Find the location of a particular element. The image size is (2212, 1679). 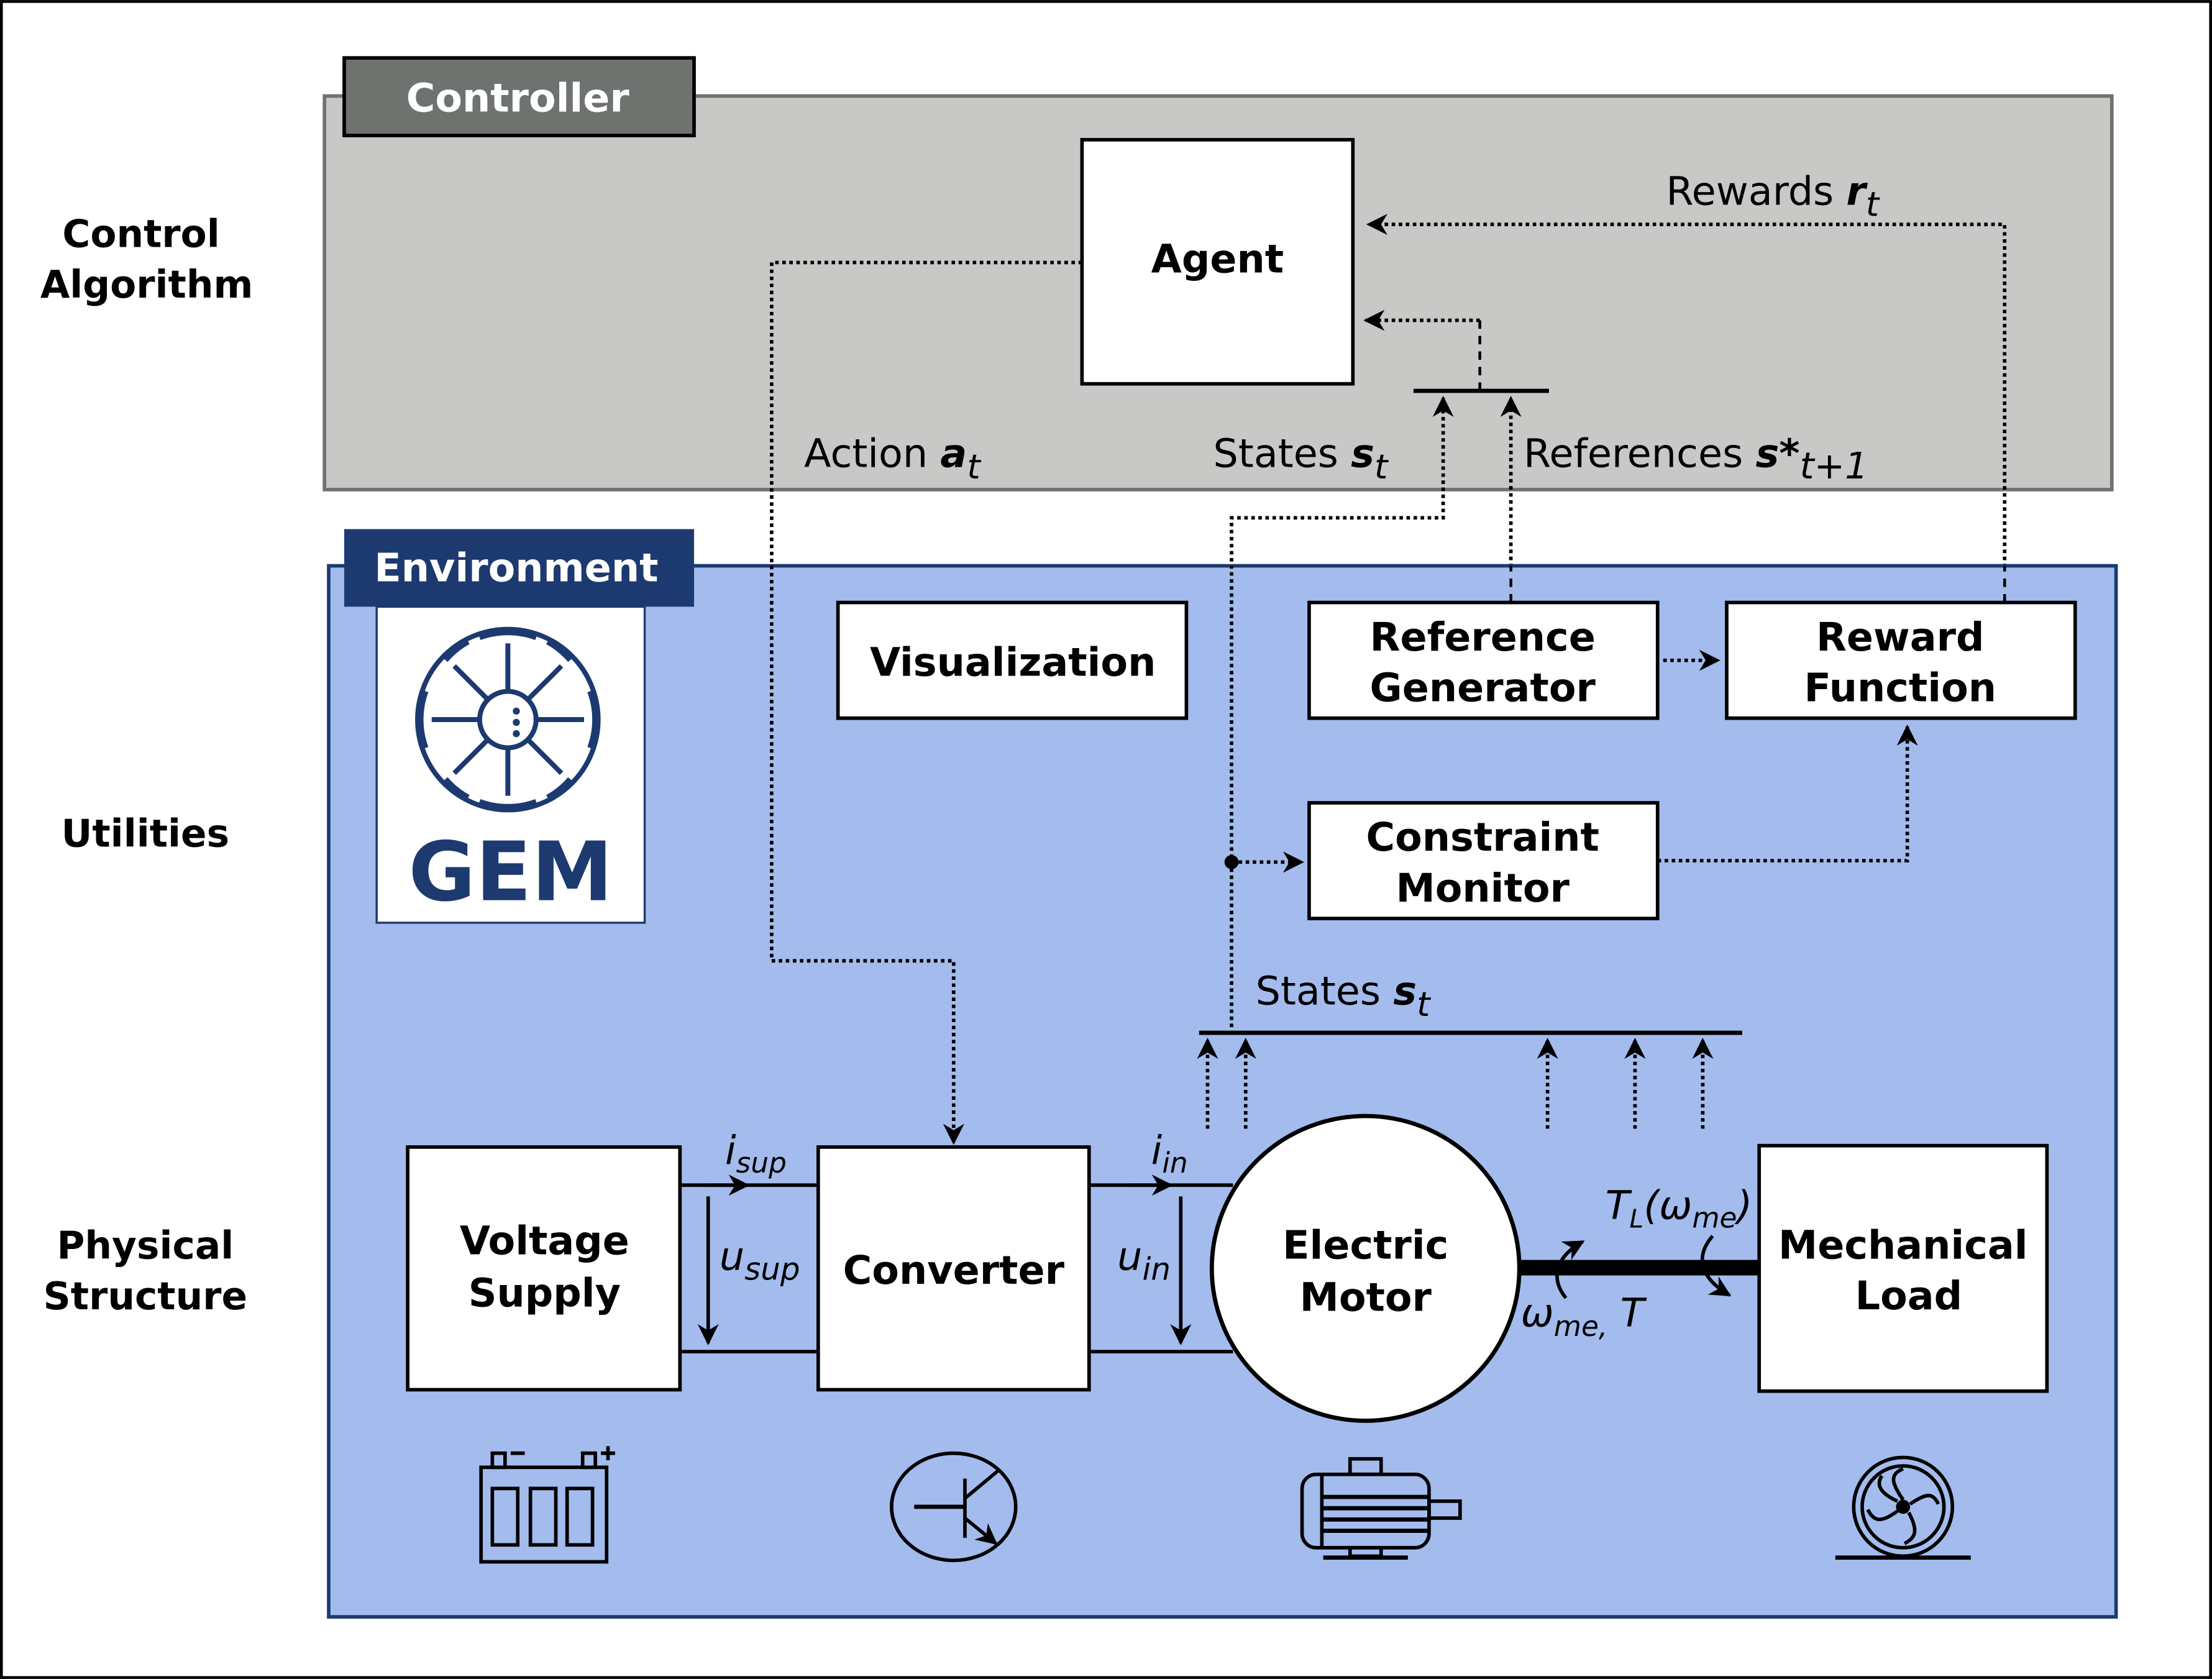

mechanical-load-box is located at coordinates (1903, 1268).